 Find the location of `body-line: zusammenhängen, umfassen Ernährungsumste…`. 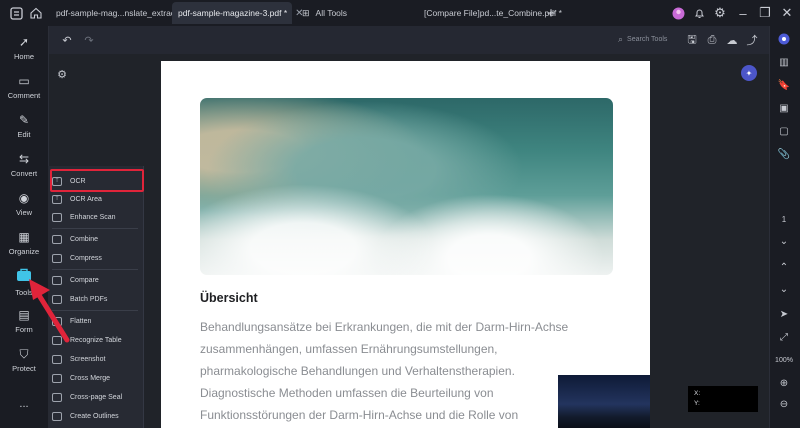

body-line: zusammenhängen, umfassen Ernährungsumste… is located at coordinates (349, 349).